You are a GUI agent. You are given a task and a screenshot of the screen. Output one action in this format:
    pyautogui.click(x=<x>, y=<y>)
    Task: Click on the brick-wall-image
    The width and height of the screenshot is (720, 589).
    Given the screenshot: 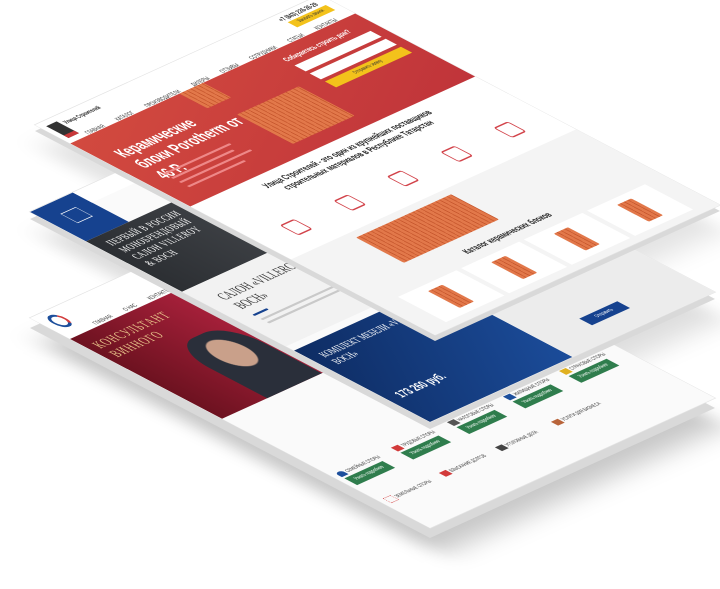 What is the action you would take?
    pyautogui.click(x=427, y=228)
    